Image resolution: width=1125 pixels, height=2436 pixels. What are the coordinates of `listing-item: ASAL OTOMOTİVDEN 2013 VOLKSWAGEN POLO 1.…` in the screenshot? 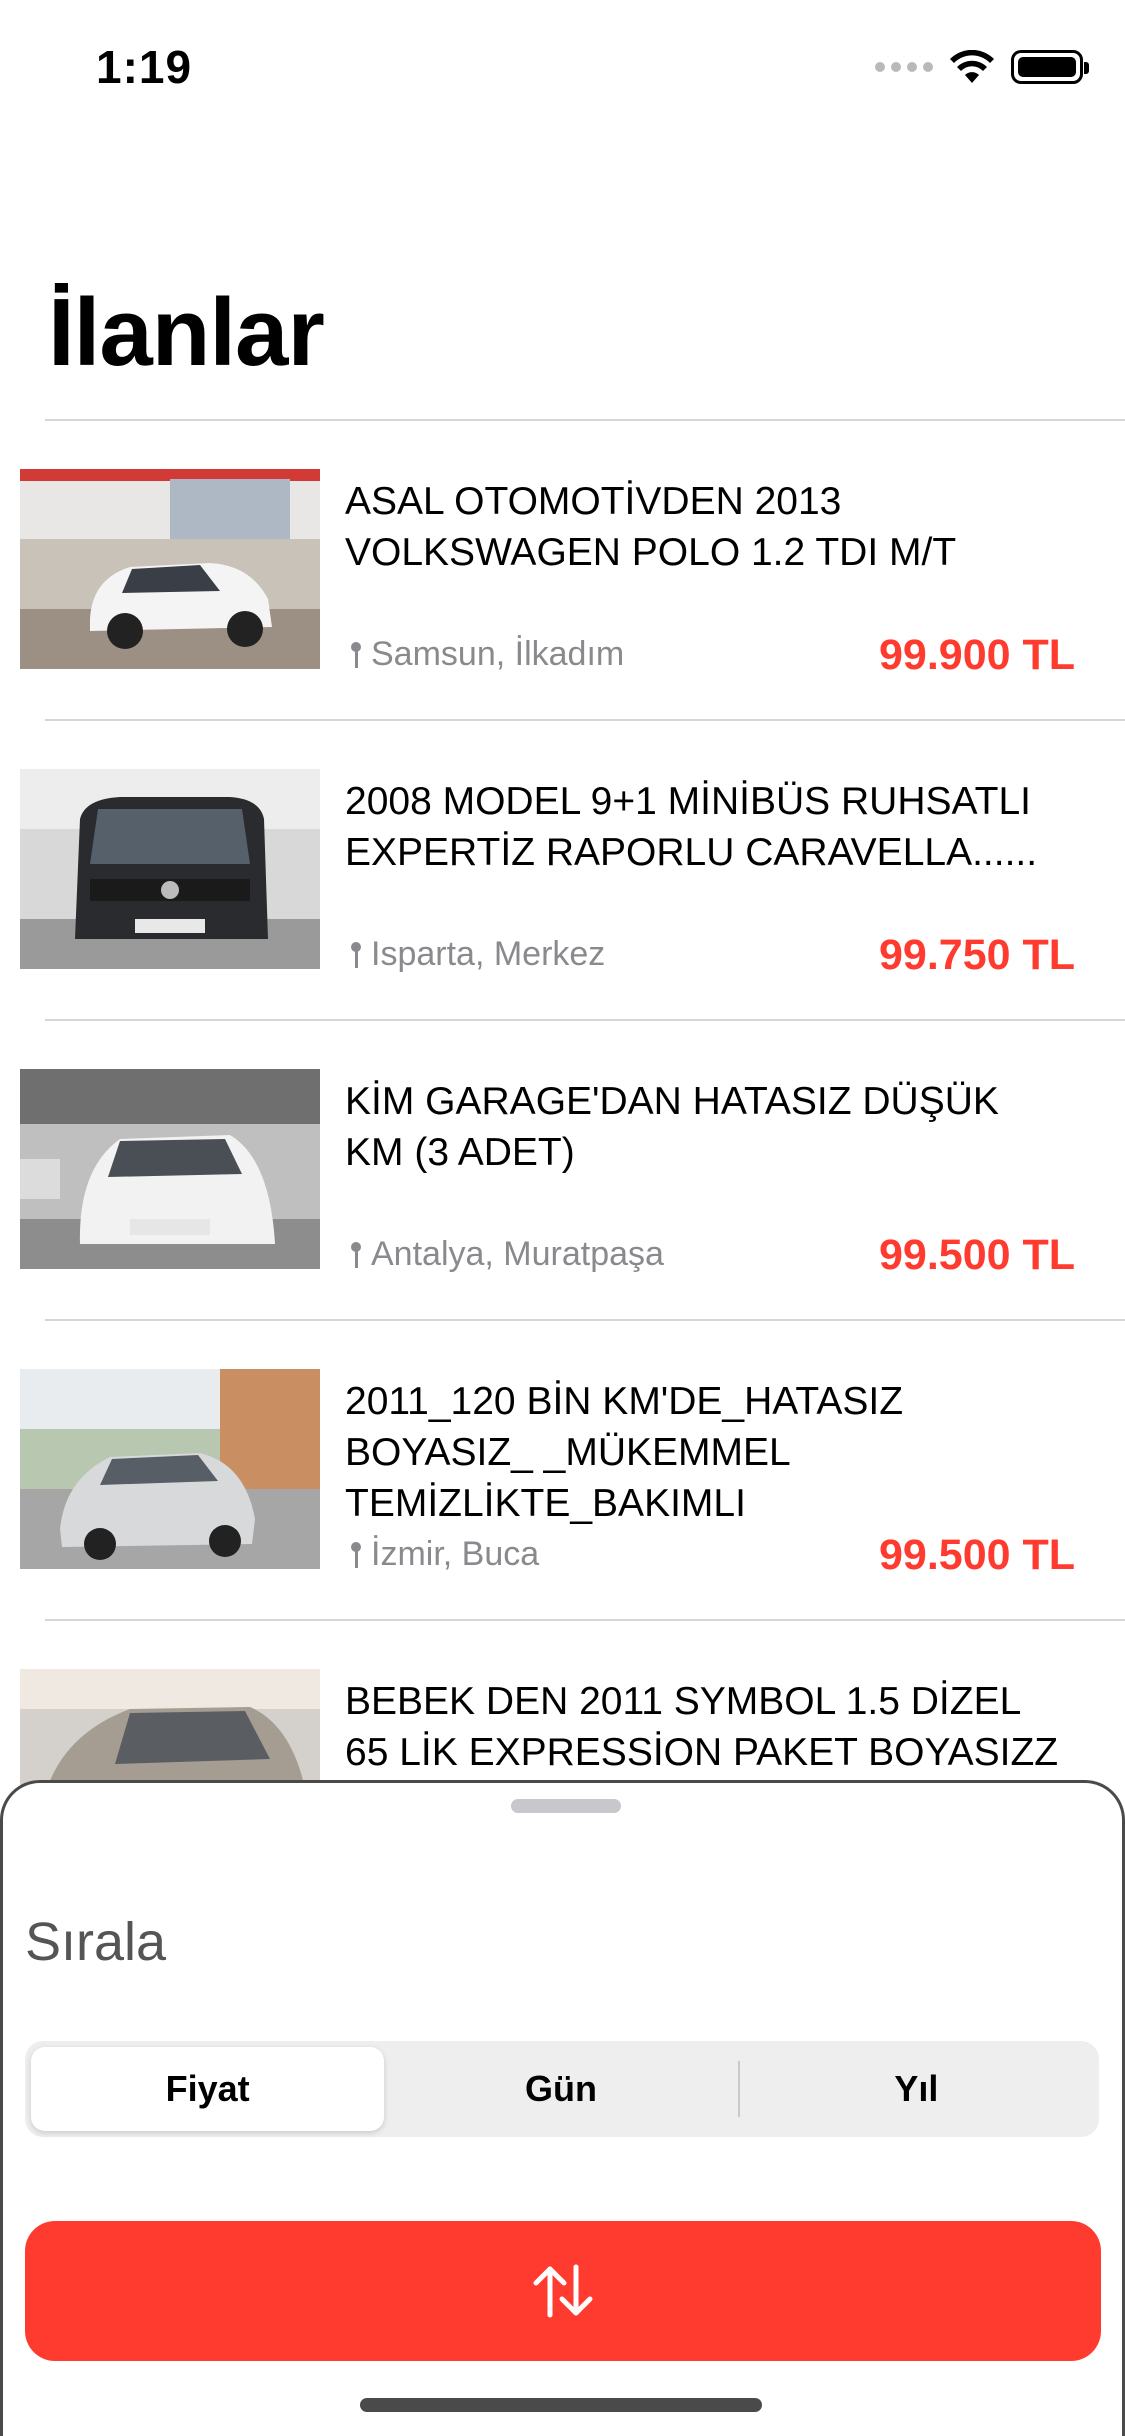 It's located at (562, 571).